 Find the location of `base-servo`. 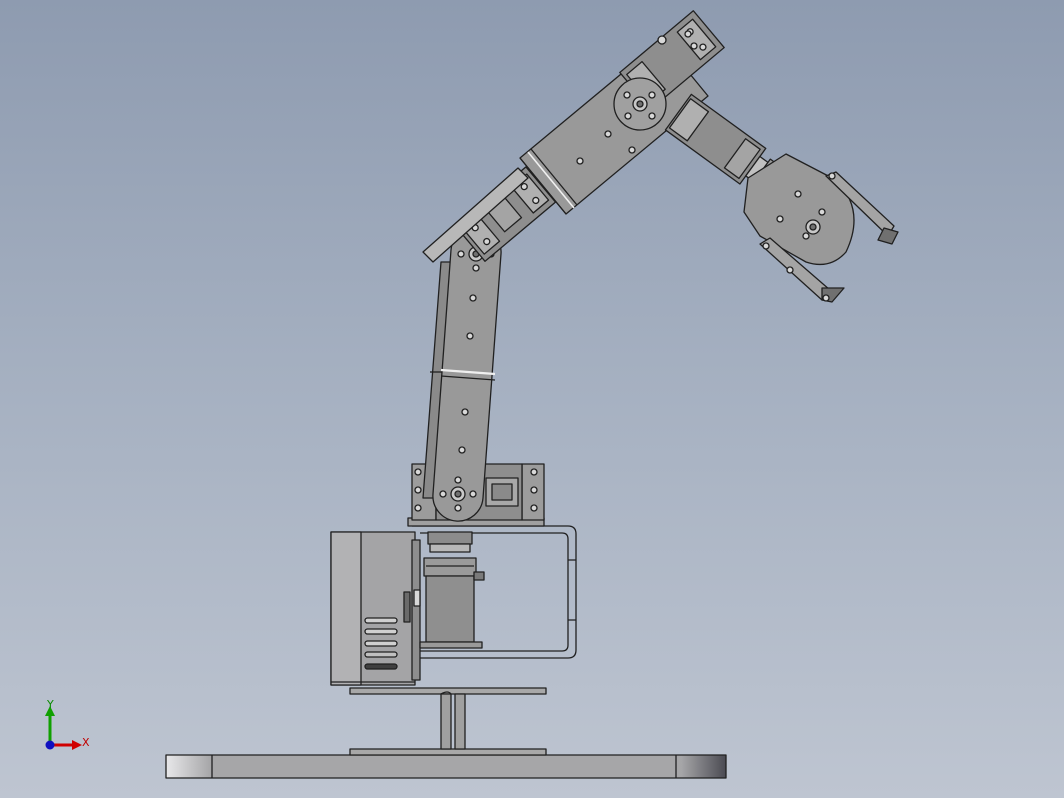

base-servo is located at coordinates (452, 590).